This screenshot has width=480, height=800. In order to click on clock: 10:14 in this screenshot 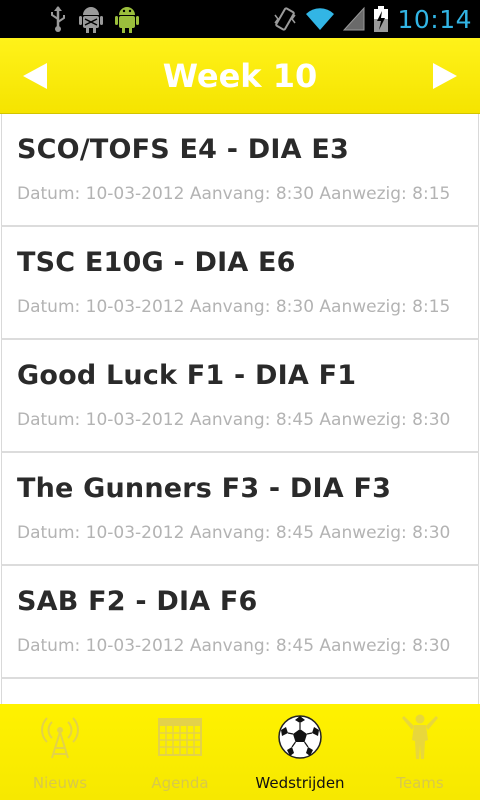, I will do `click(434, 19)`.